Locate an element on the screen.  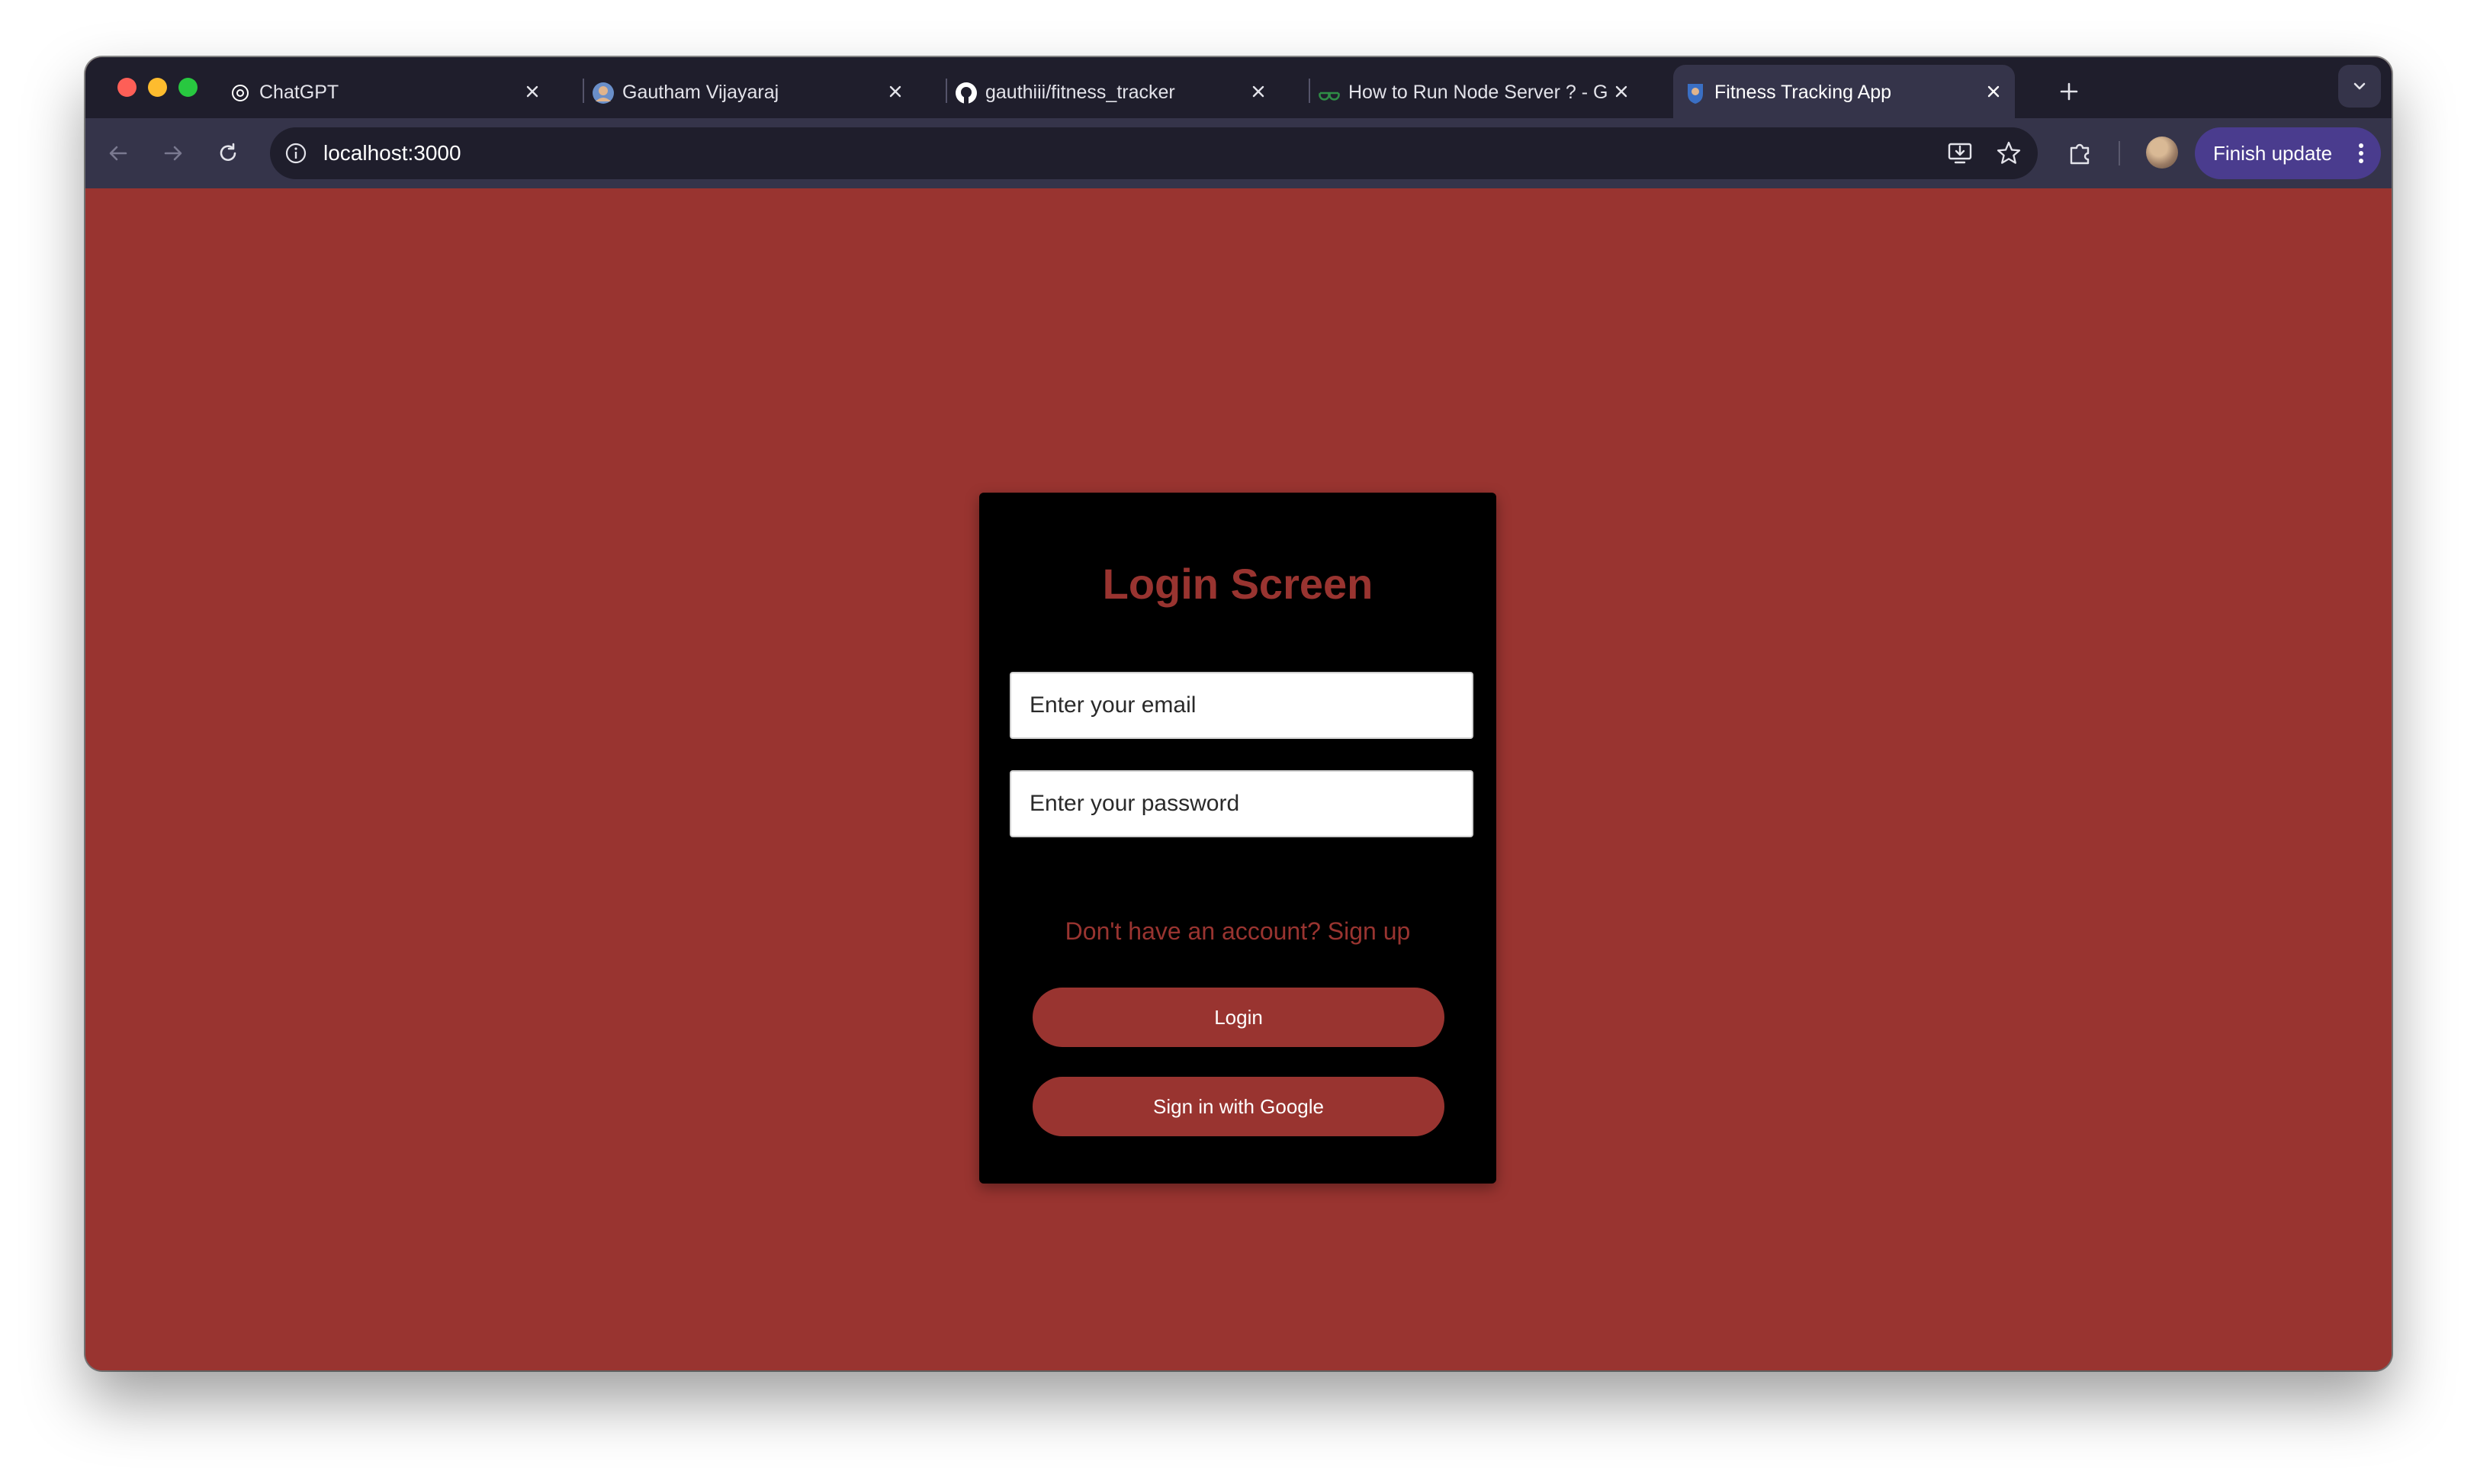
github-icon is located at coordinates (967, 93).